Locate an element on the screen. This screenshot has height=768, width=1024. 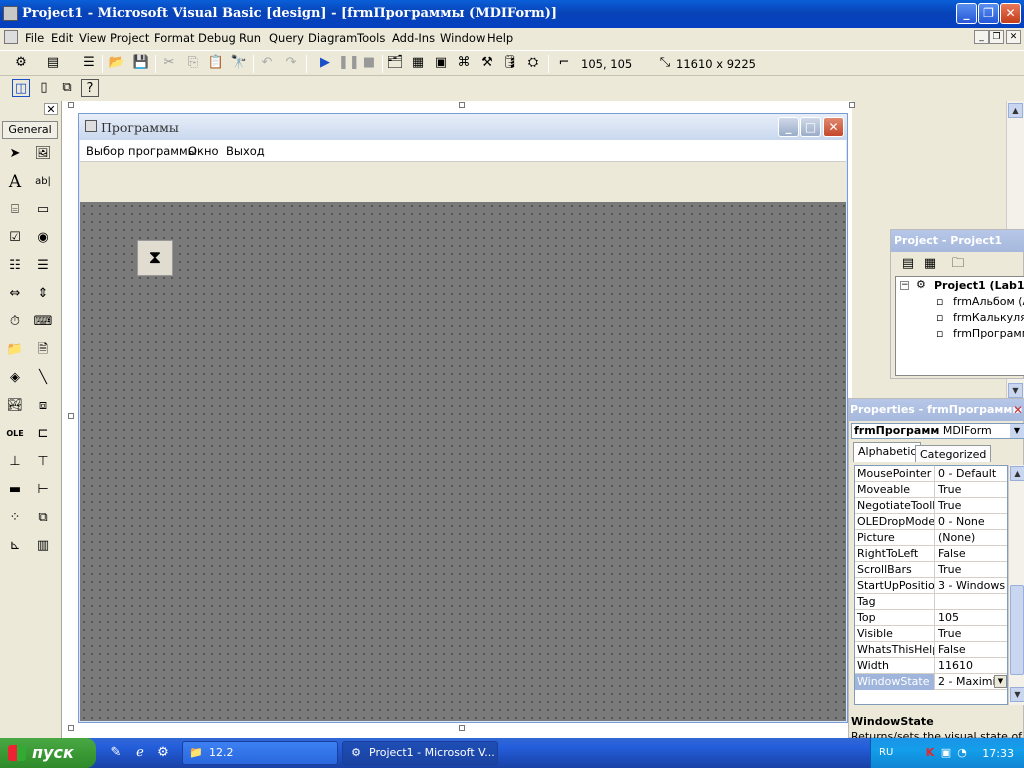
property-row: Visible True is located at coordinates (931, 634).